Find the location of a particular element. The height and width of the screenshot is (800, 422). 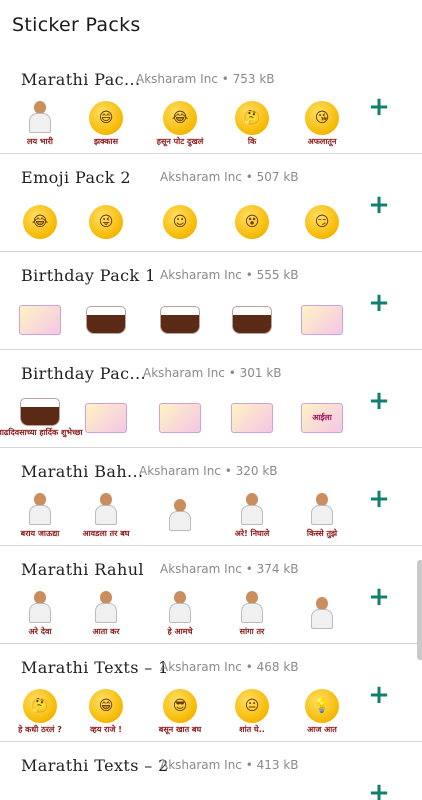

sticker-art: 😜 is located at coordinates (106, 221).